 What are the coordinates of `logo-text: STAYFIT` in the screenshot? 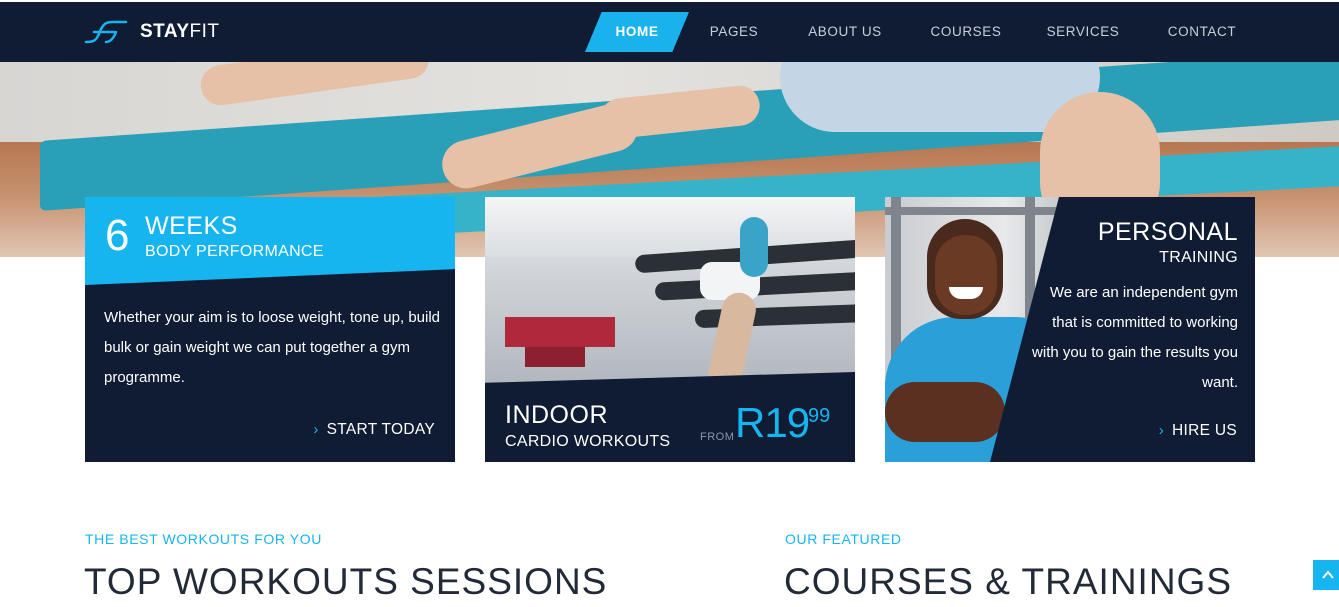 It's located at (180, 31).